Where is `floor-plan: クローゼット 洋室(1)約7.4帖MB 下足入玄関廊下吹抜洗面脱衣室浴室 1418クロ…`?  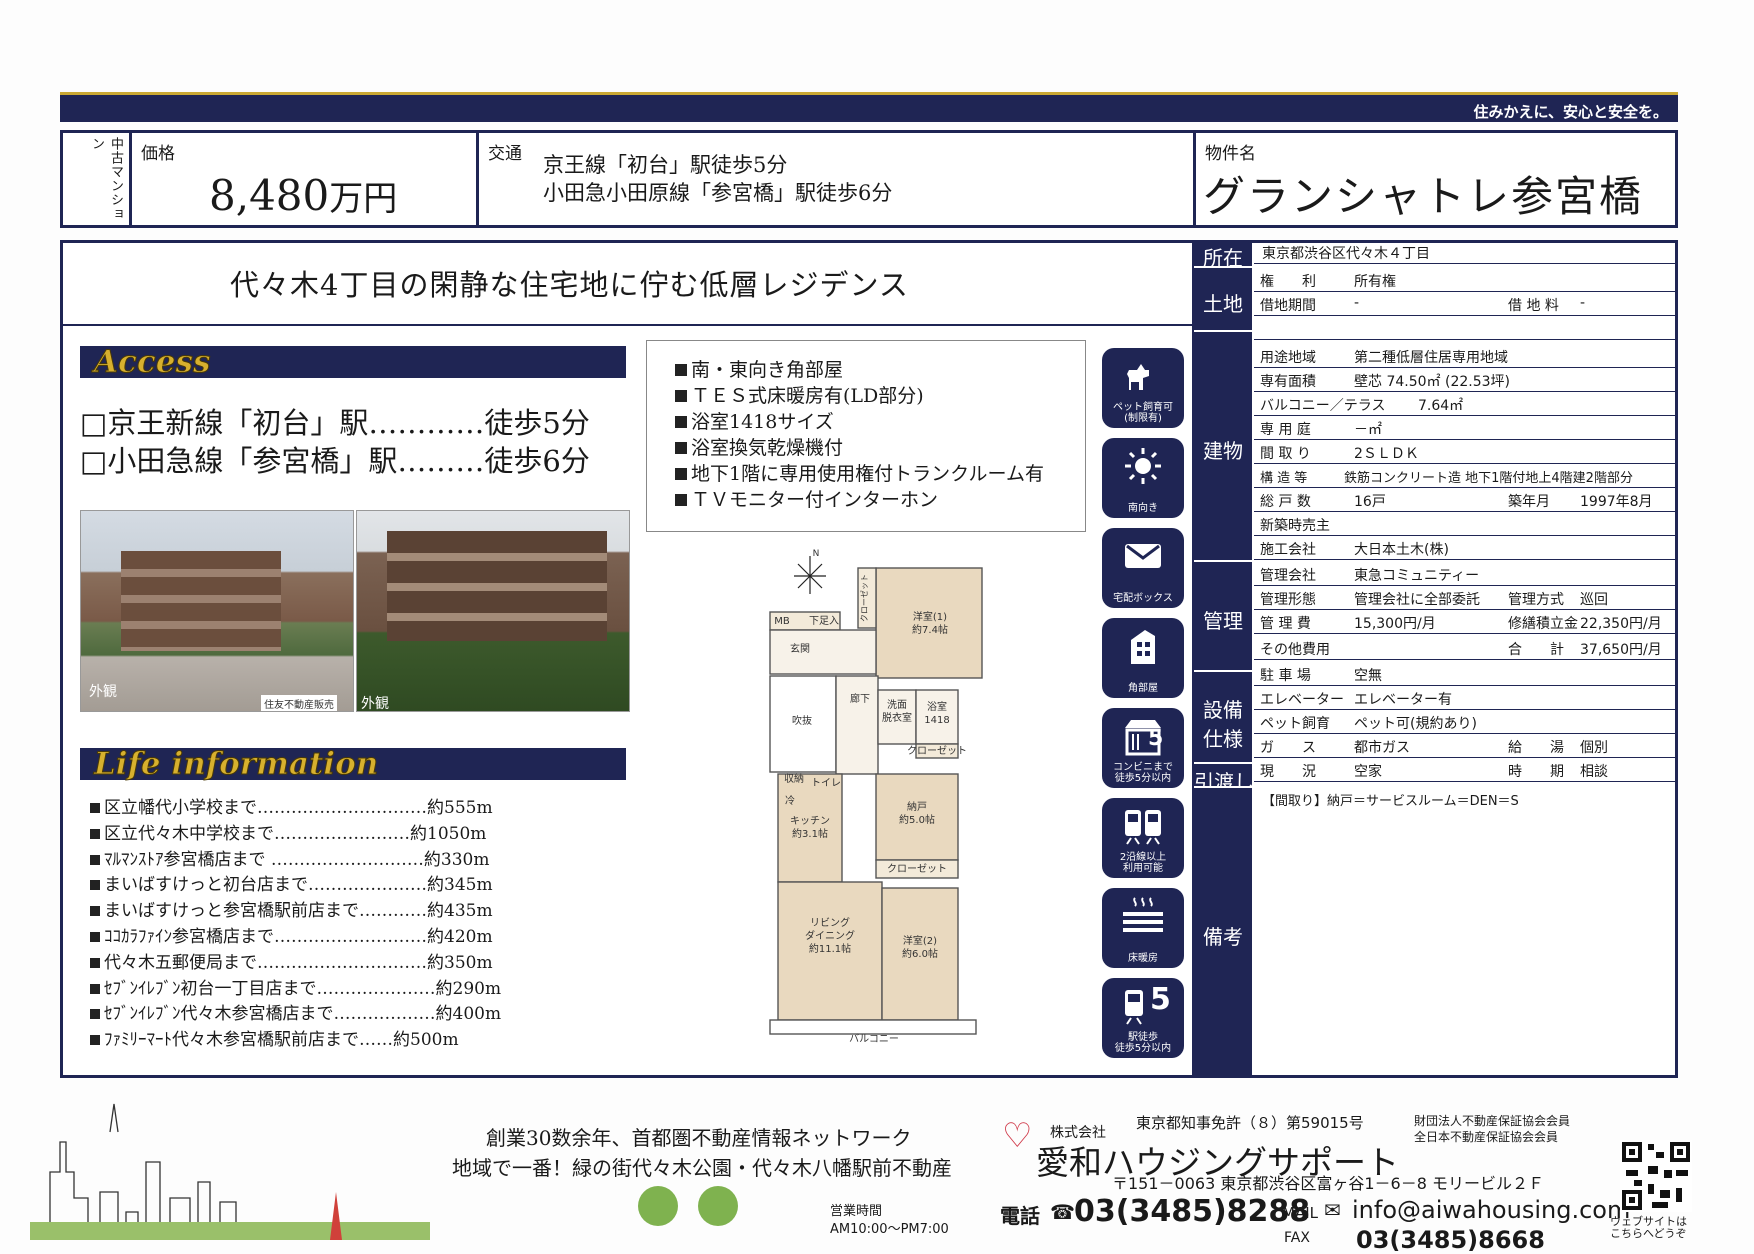
floor-plan: クローゼット 洋室(1)約7.4帖MB 下足入玄関廊下吹抜洗面脱衣室浴室 1418クロ… is located at coordinates (876, 797).